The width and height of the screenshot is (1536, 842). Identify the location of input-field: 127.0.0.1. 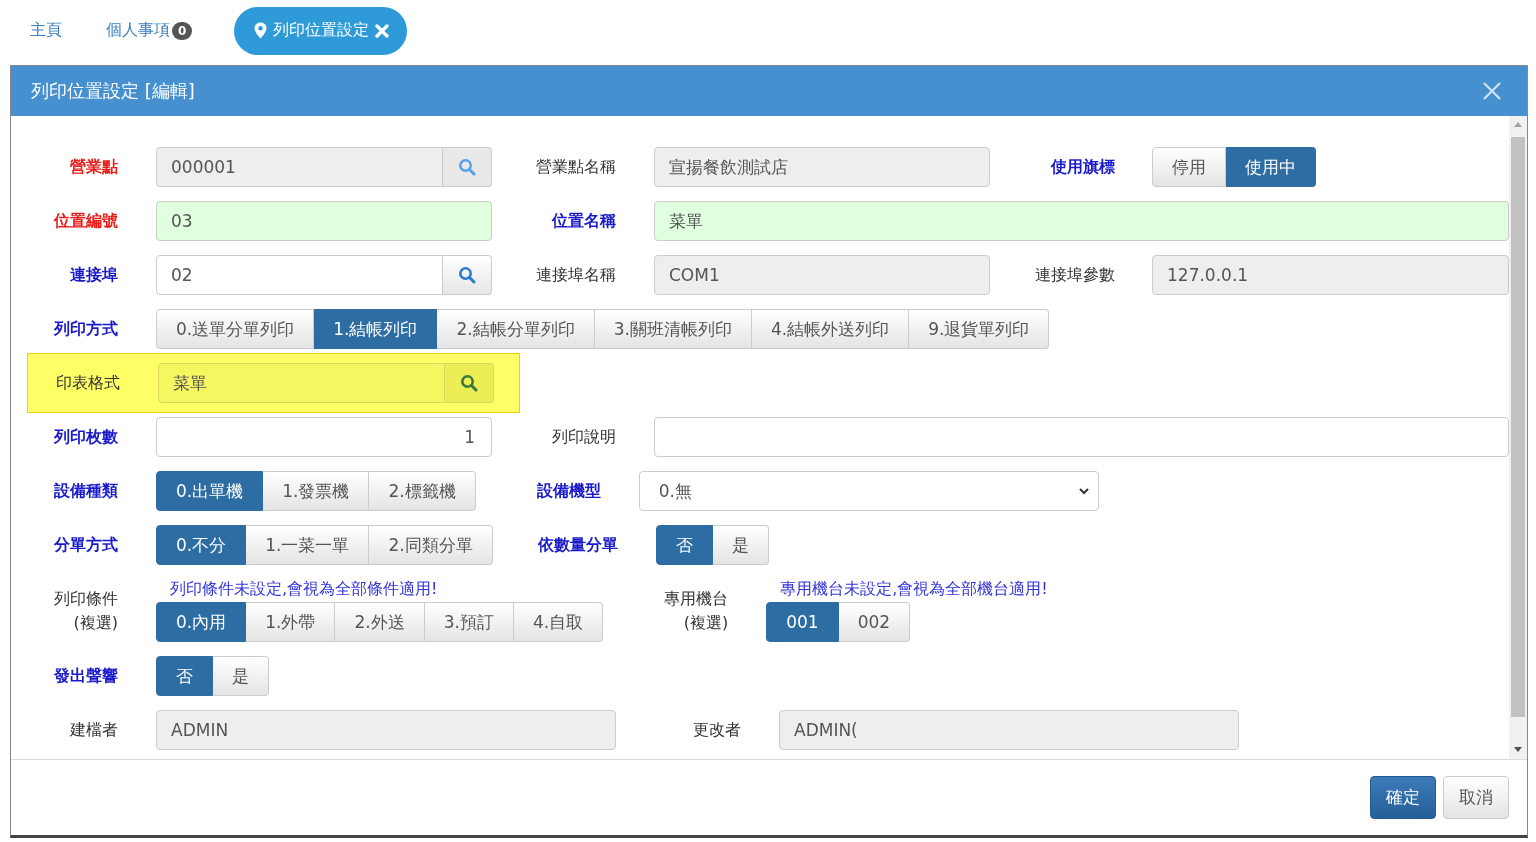
(1330, 275).